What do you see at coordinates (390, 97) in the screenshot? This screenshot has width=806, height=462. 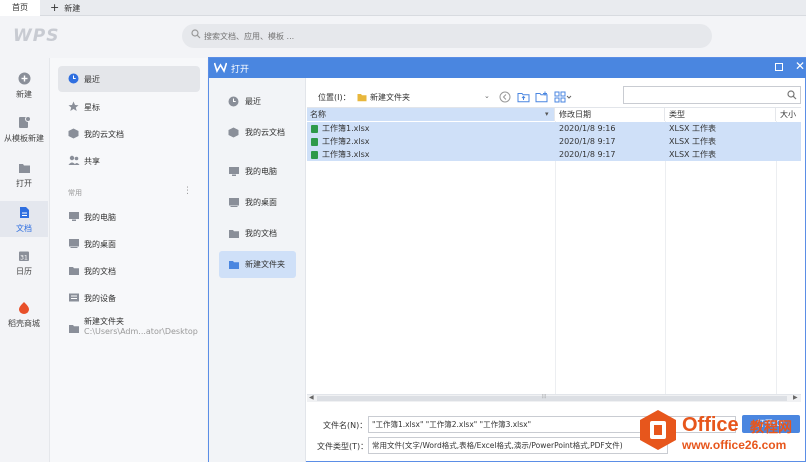 I see `location-value: 新建文件夹` at bounding box center [390, 97].